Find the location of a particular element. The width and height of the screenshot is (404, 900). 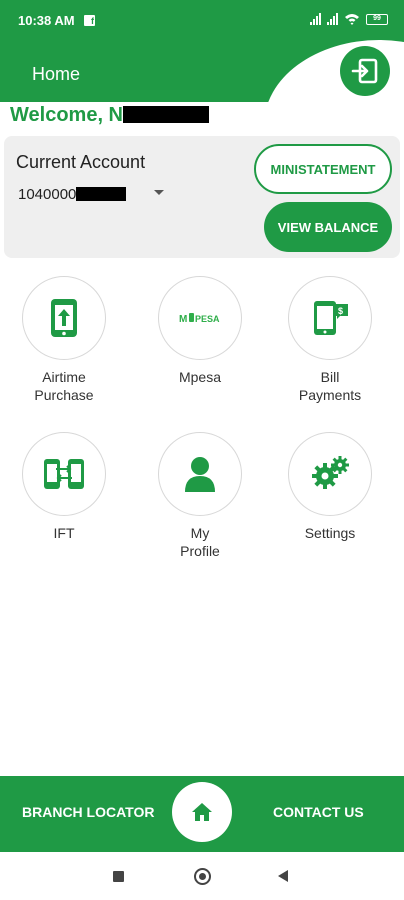

transfer-icon is located at coordinates (64, 474).